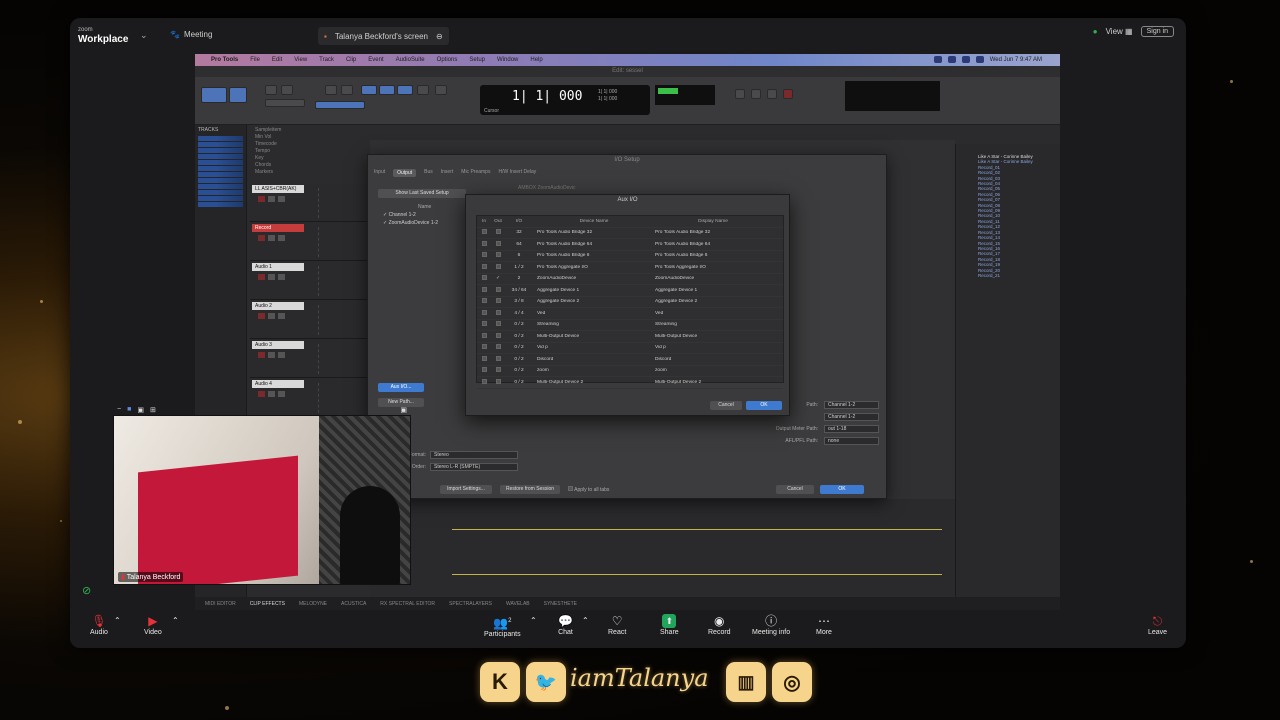  What do you see at coordinates (86, 590) in the screenshot?
I see `security-icon: ⊘` at bounding box center [86, 590].